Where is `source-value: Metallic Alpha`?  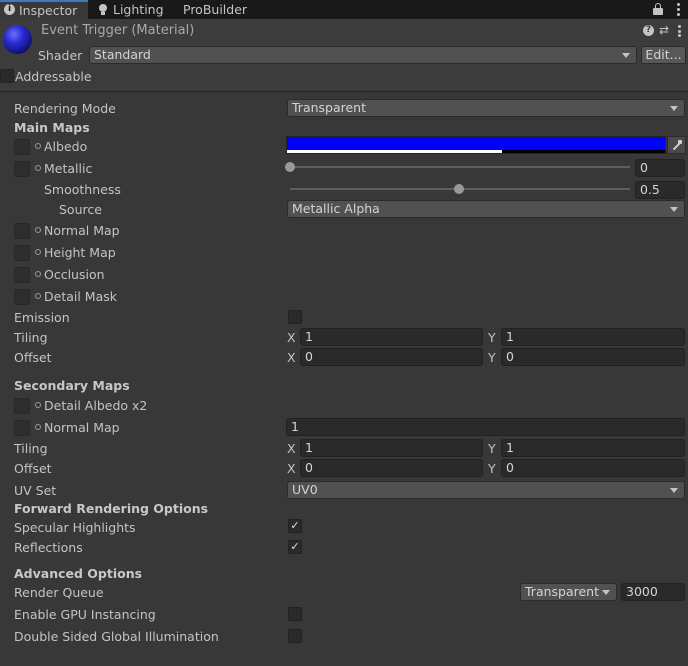
source-value: Metallic Alpha is located at coordinates (336, 208).